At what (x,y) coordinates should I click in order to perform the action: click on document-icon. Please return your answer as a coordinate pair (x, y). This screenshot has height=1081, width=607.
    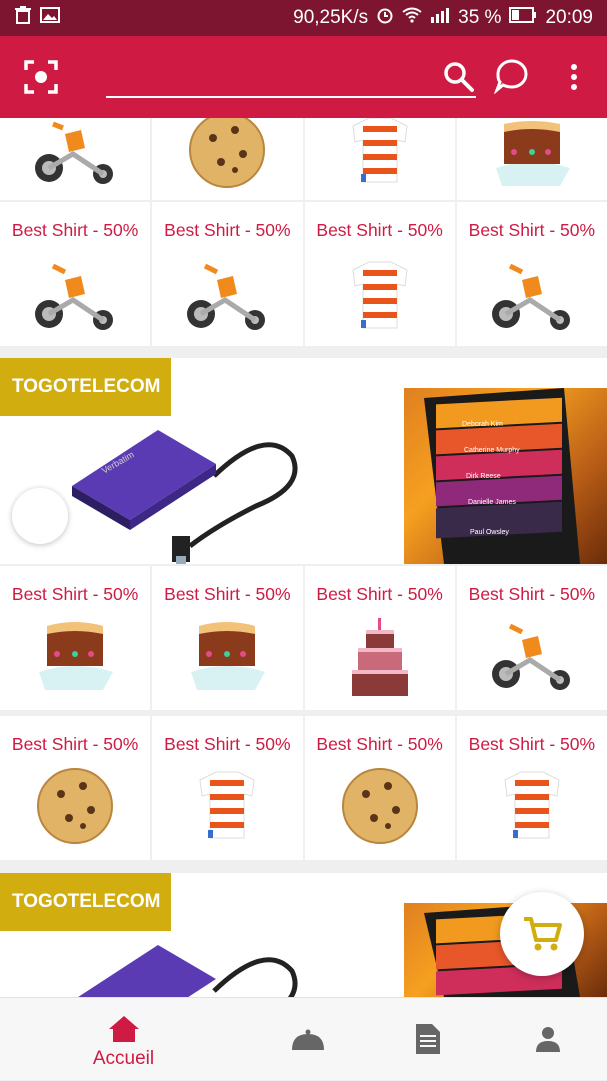
    Looking at the image, I should click on (428, 1041).